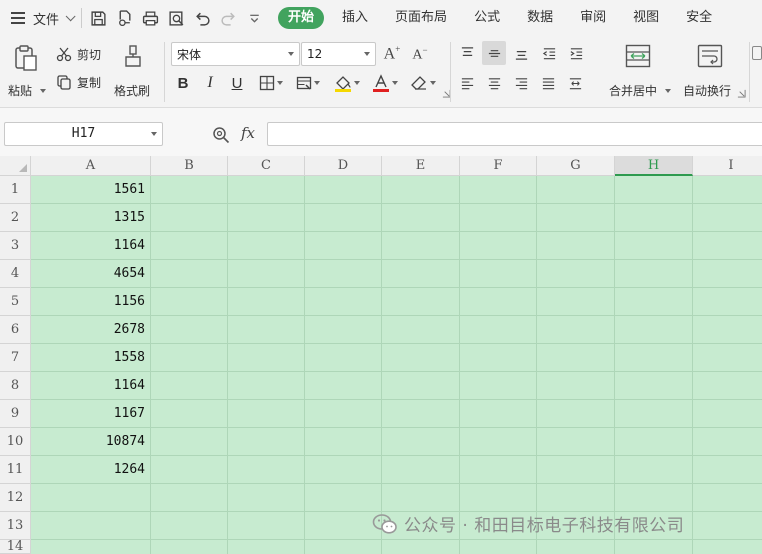  Describe the element at coordinates (638, 74) in the screenshot. I see `merge-center-button: 合并居中` at that location.